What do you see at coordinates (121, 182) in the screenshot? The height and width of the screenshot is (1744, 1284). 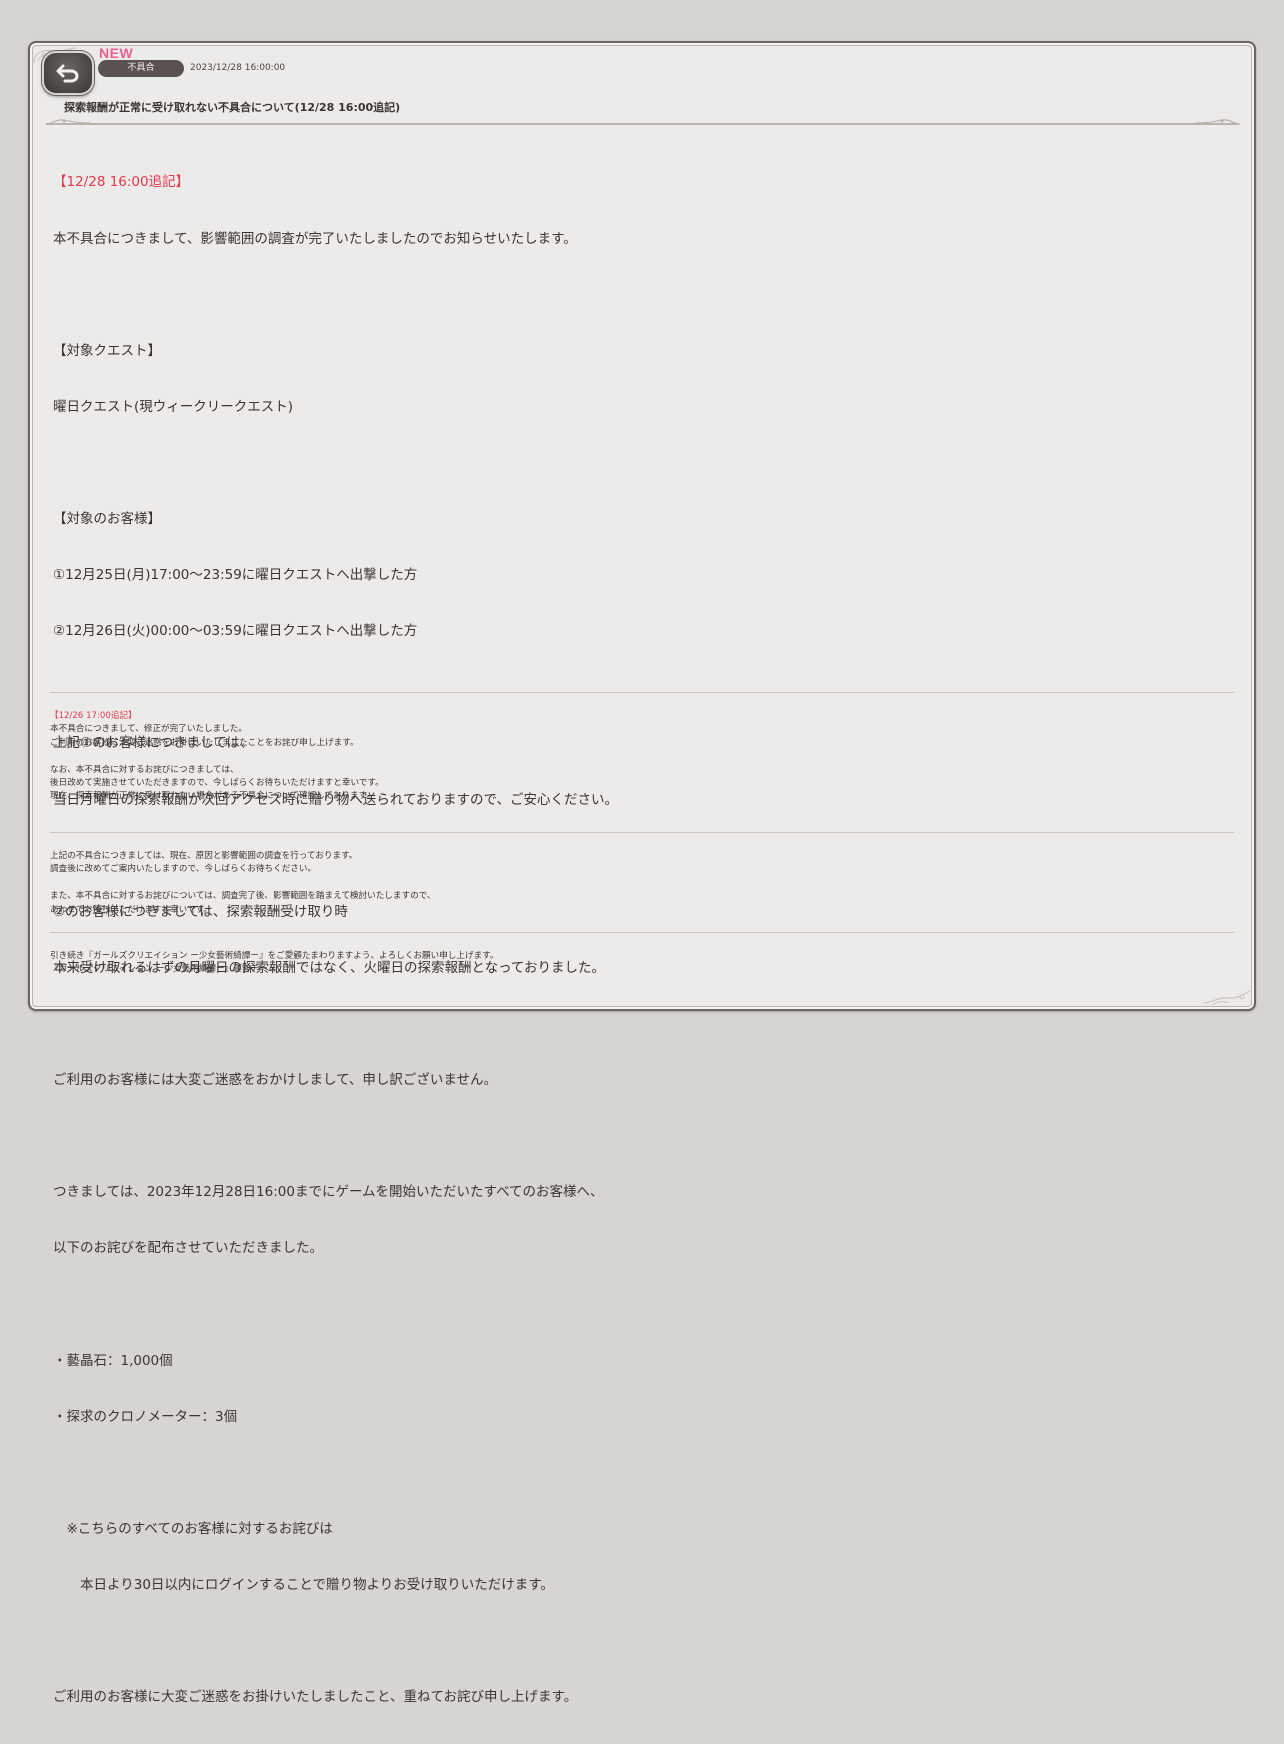 I see `update-heading: 【12/28 16:00追記】` at bounding box center [121, 182].